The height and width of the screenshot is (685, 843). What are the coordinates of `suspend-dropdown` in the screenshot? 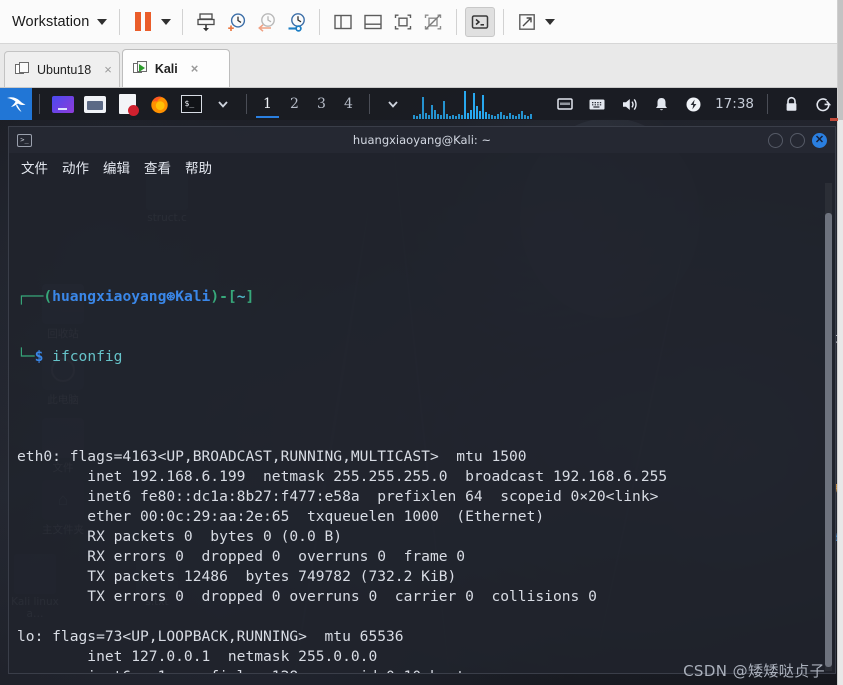 It's located at (166, 22).